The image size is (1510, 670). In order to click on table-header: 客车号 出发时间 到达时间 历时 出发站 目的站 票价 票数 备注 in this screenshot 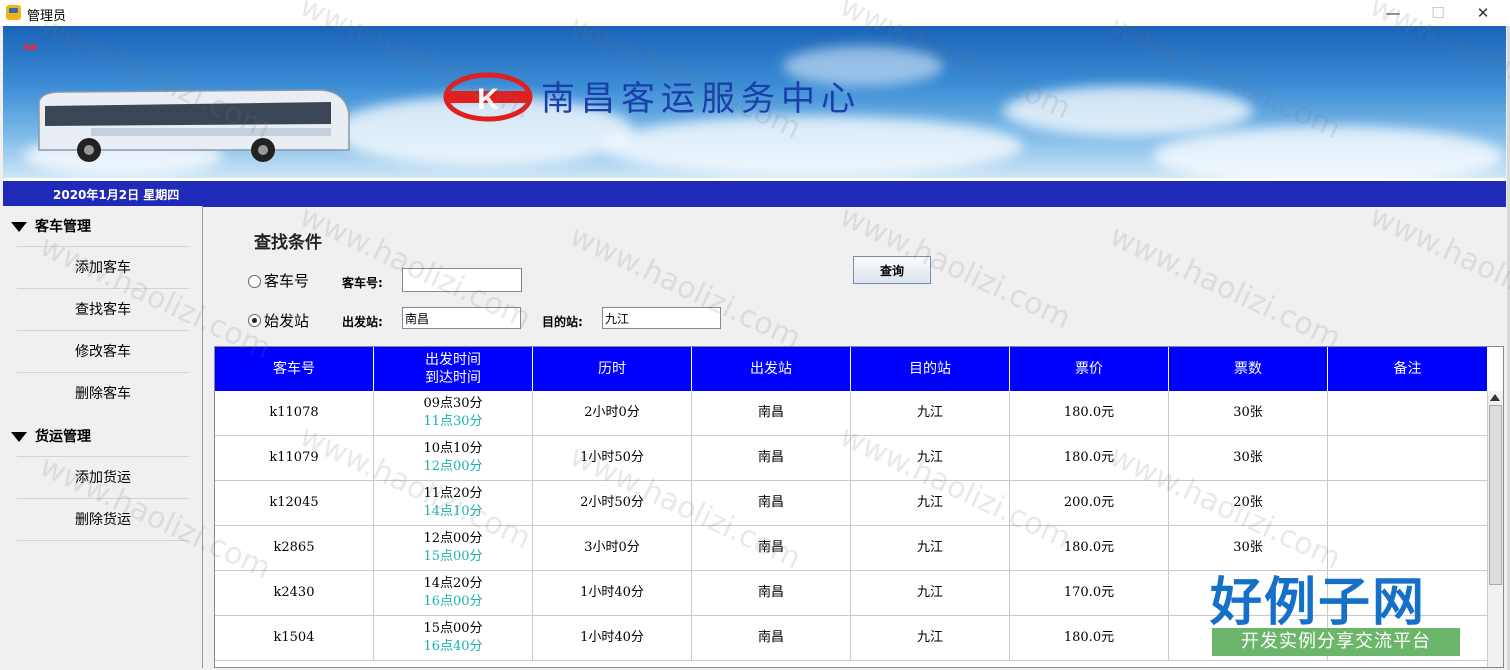, I will do `click(851, 369)`.